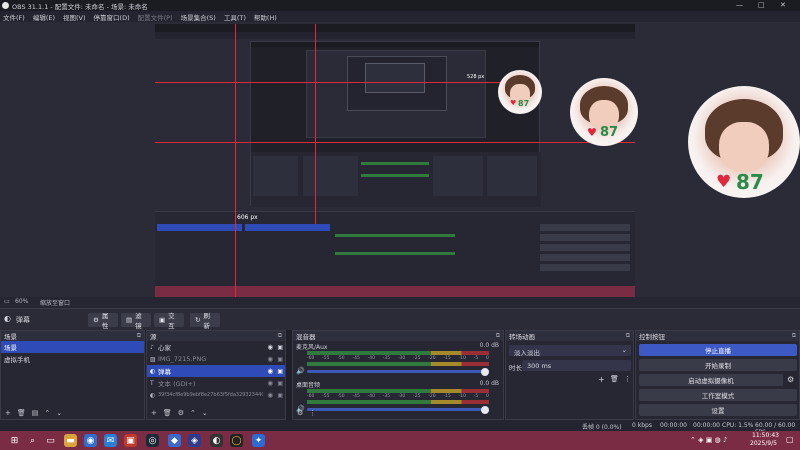  What do you see at coordinates (155, 17) in the screenshot?
I see `menu-profile: 配置文件(P)` at bounding box center [155, 17].